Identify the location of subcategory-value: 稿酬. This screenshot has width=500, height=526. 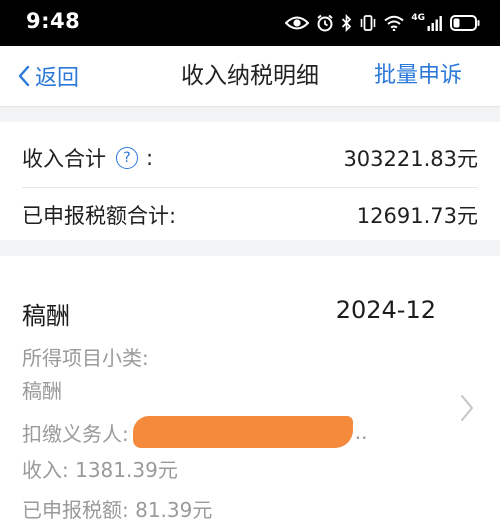
(42, 391).